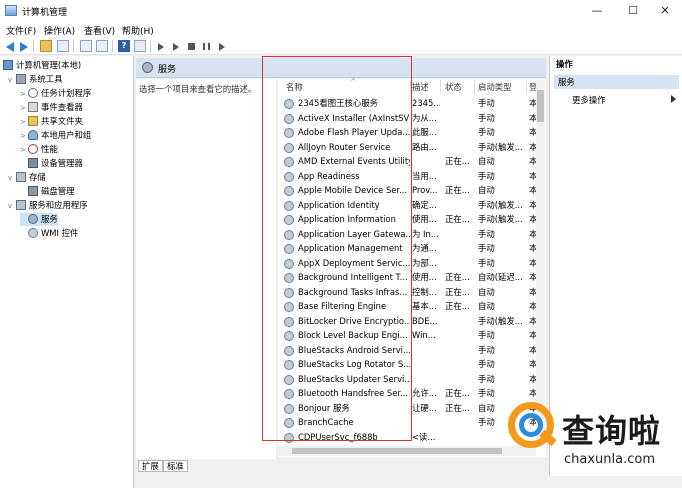 The width and height of the screenshot is (682, 488). What do you see at coordinates (597, 11) in the screenshot?
I see `minimize-button: —` at bounding box center [597, 11].